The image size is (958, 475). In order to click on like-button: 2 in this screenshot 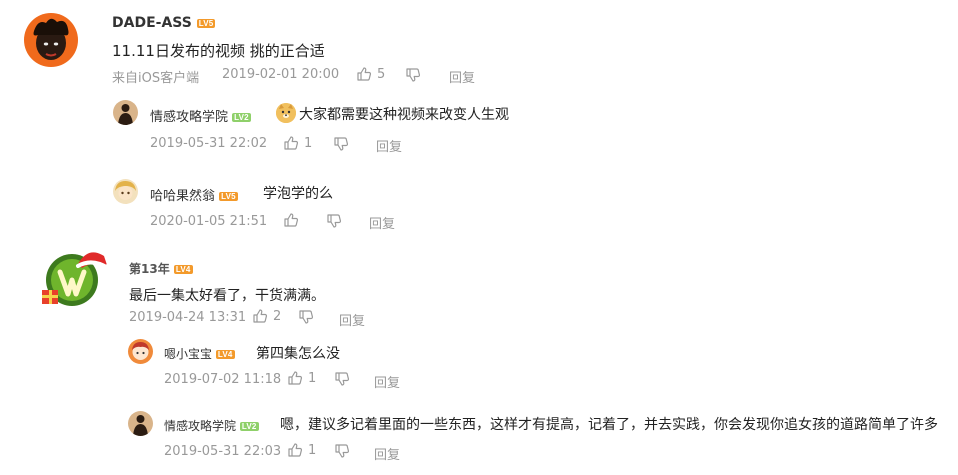, I will do `click(266, 316)`.